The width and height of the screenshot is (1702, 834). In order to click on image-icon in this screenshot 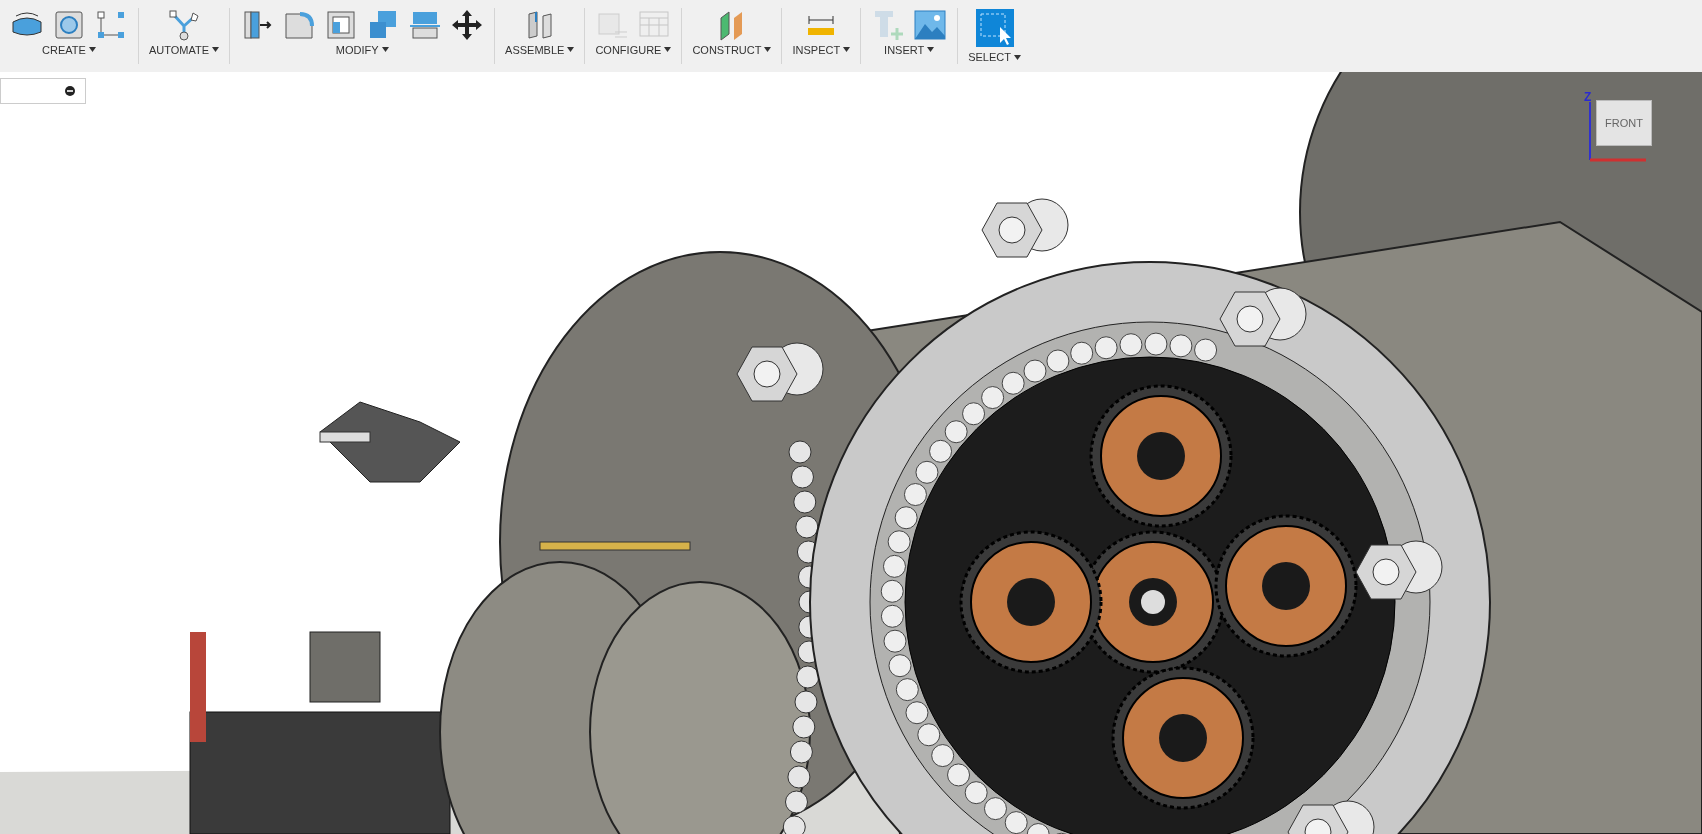, I will do `click(930, 24)`.